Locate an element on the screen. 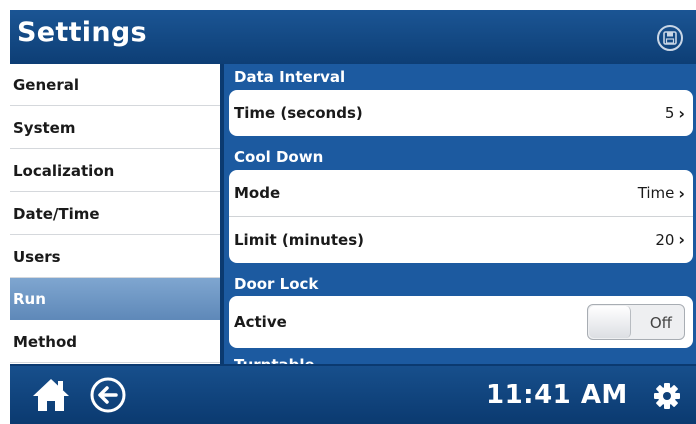 The width and height of the screenshot is (696, 424). section-title-turntable: Turntable is located at coordinates (274, 360).